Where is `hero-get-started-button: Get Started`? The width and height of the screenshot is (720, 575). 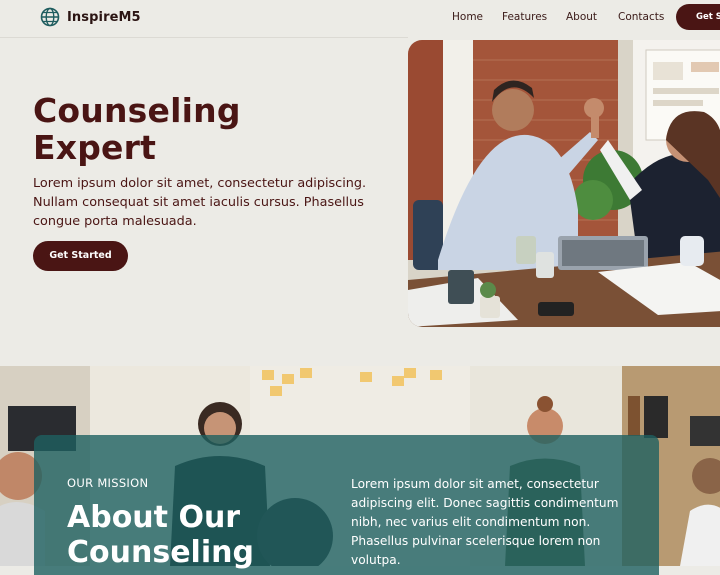 hero-get-started-button: Get Started is located at coordinates (80, 256).